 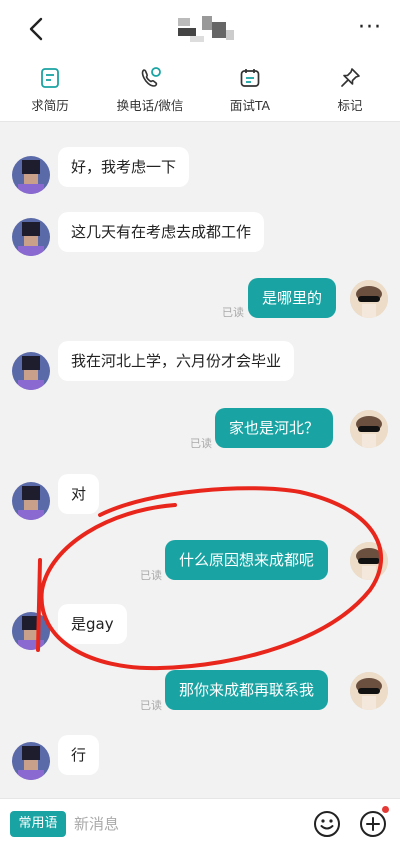 I want to click on resume-icon, so click(x=50, y=78).